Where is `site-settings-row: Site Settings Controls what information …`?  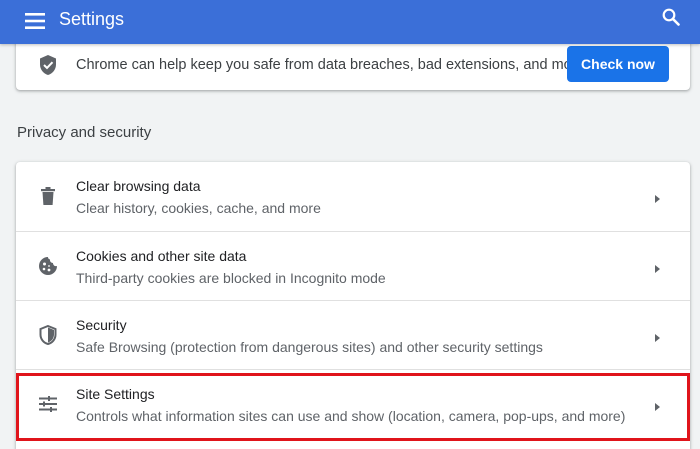
site-settings-row: Site Settings Controls what information … is located at coordinates (353, 403).